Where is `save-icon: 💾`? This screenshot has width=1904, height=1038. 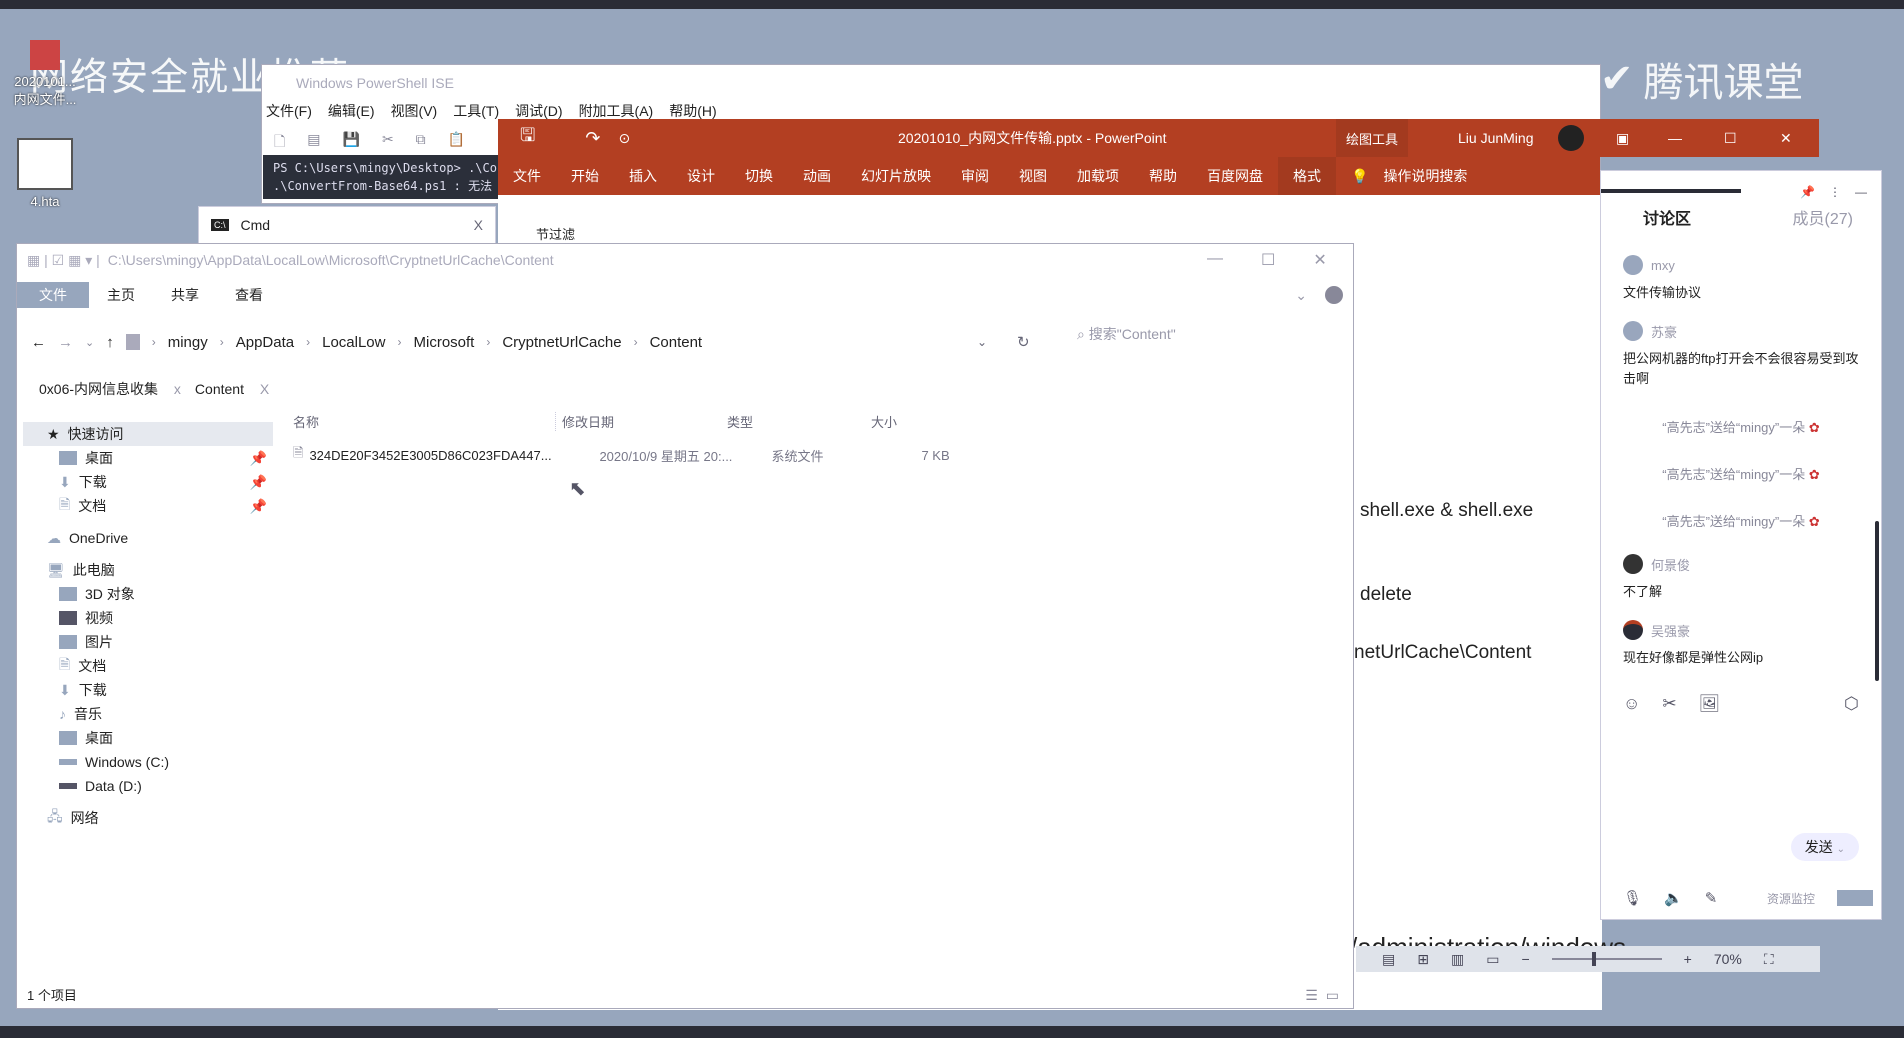 save-icon: 💾 is located at coordinates (351, 143).